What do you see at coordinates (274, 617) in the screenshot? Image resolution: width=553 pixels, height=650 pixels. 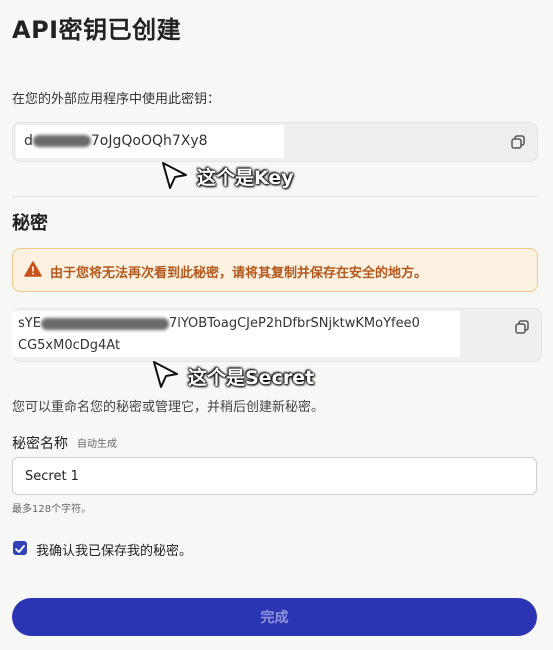 I see `done-button: 完成` at bounding box center [274, 617].